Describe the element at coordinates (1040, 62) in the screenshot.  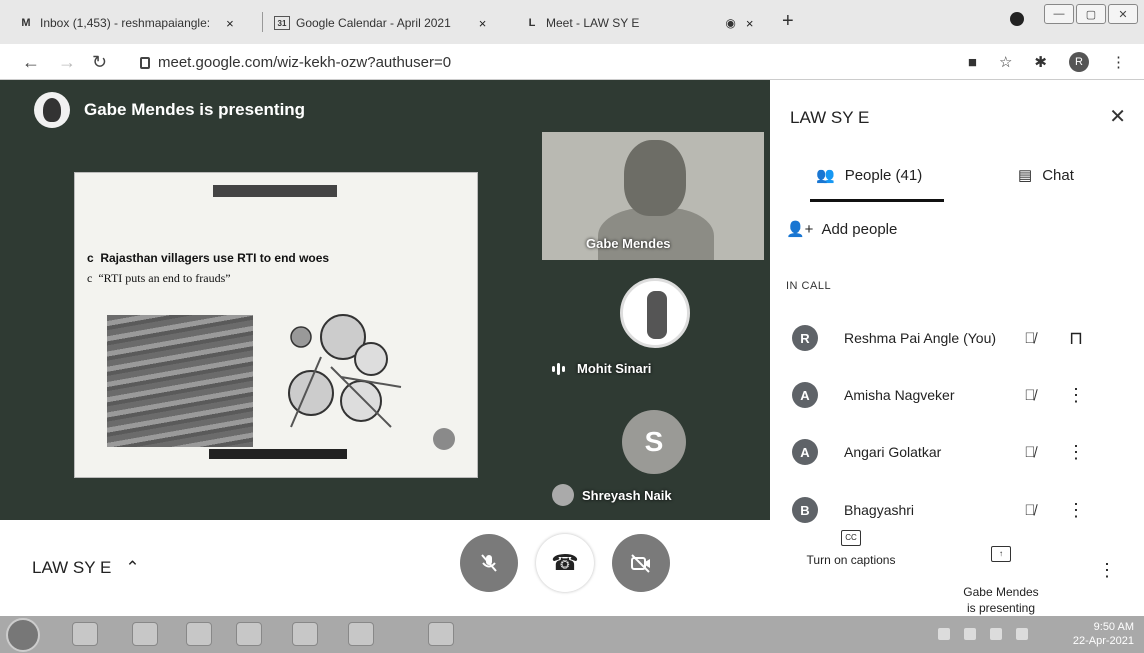
I see `extensions-icon: ✱` at that location.